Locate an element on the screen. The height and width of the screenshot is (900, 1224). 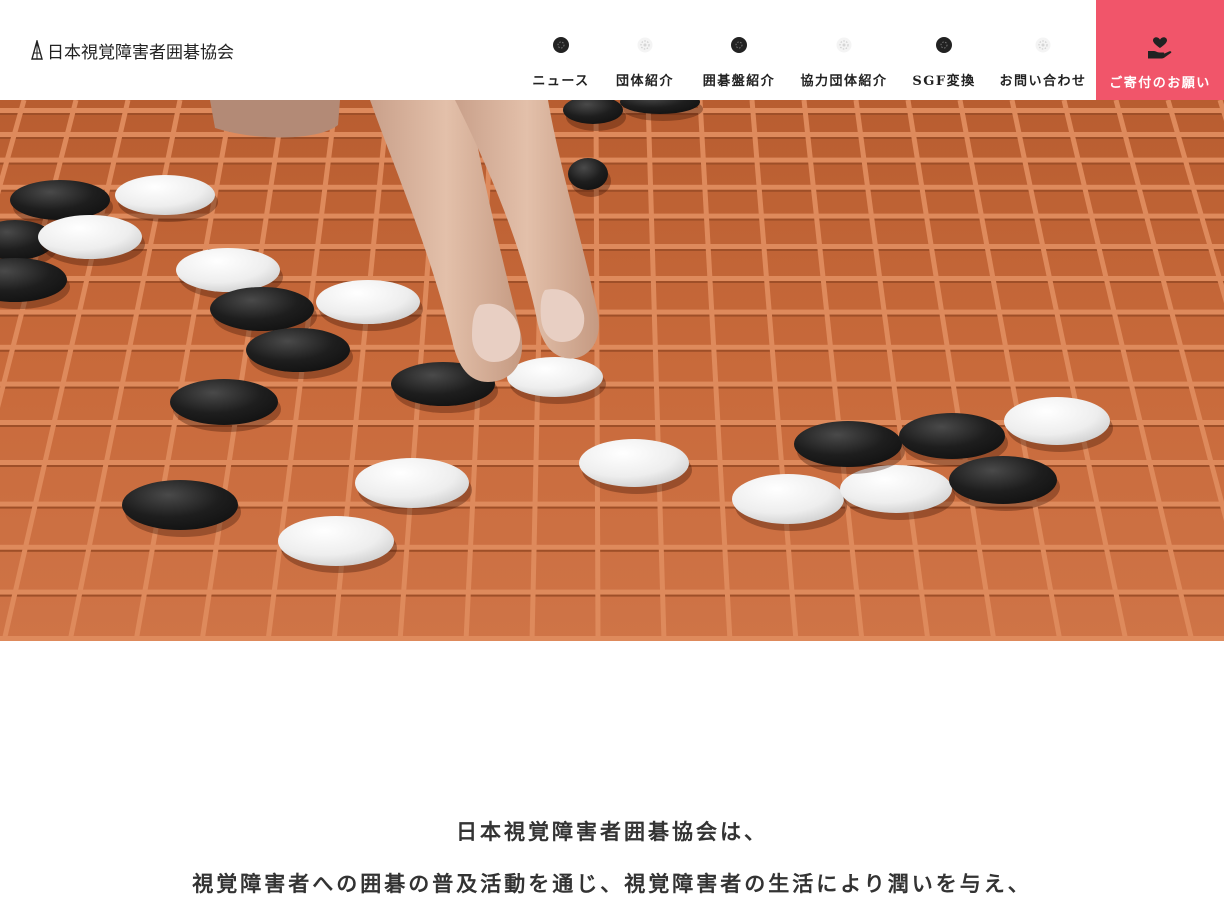
site-logo: 日本視覚障害者囲碁協会 is located at coordinates (132, 50).